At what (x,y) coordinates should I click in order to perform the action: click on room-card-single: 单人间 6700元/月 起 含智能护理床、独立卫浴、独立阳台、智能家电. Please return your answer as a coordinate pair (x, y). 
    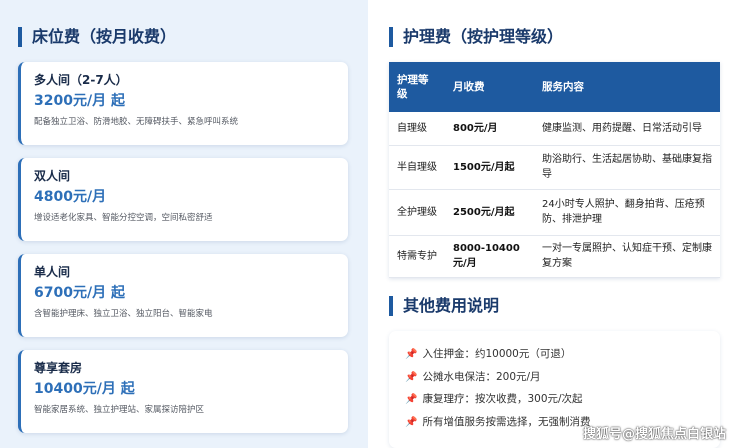
    Looking at the image, I should click on (183, 295).